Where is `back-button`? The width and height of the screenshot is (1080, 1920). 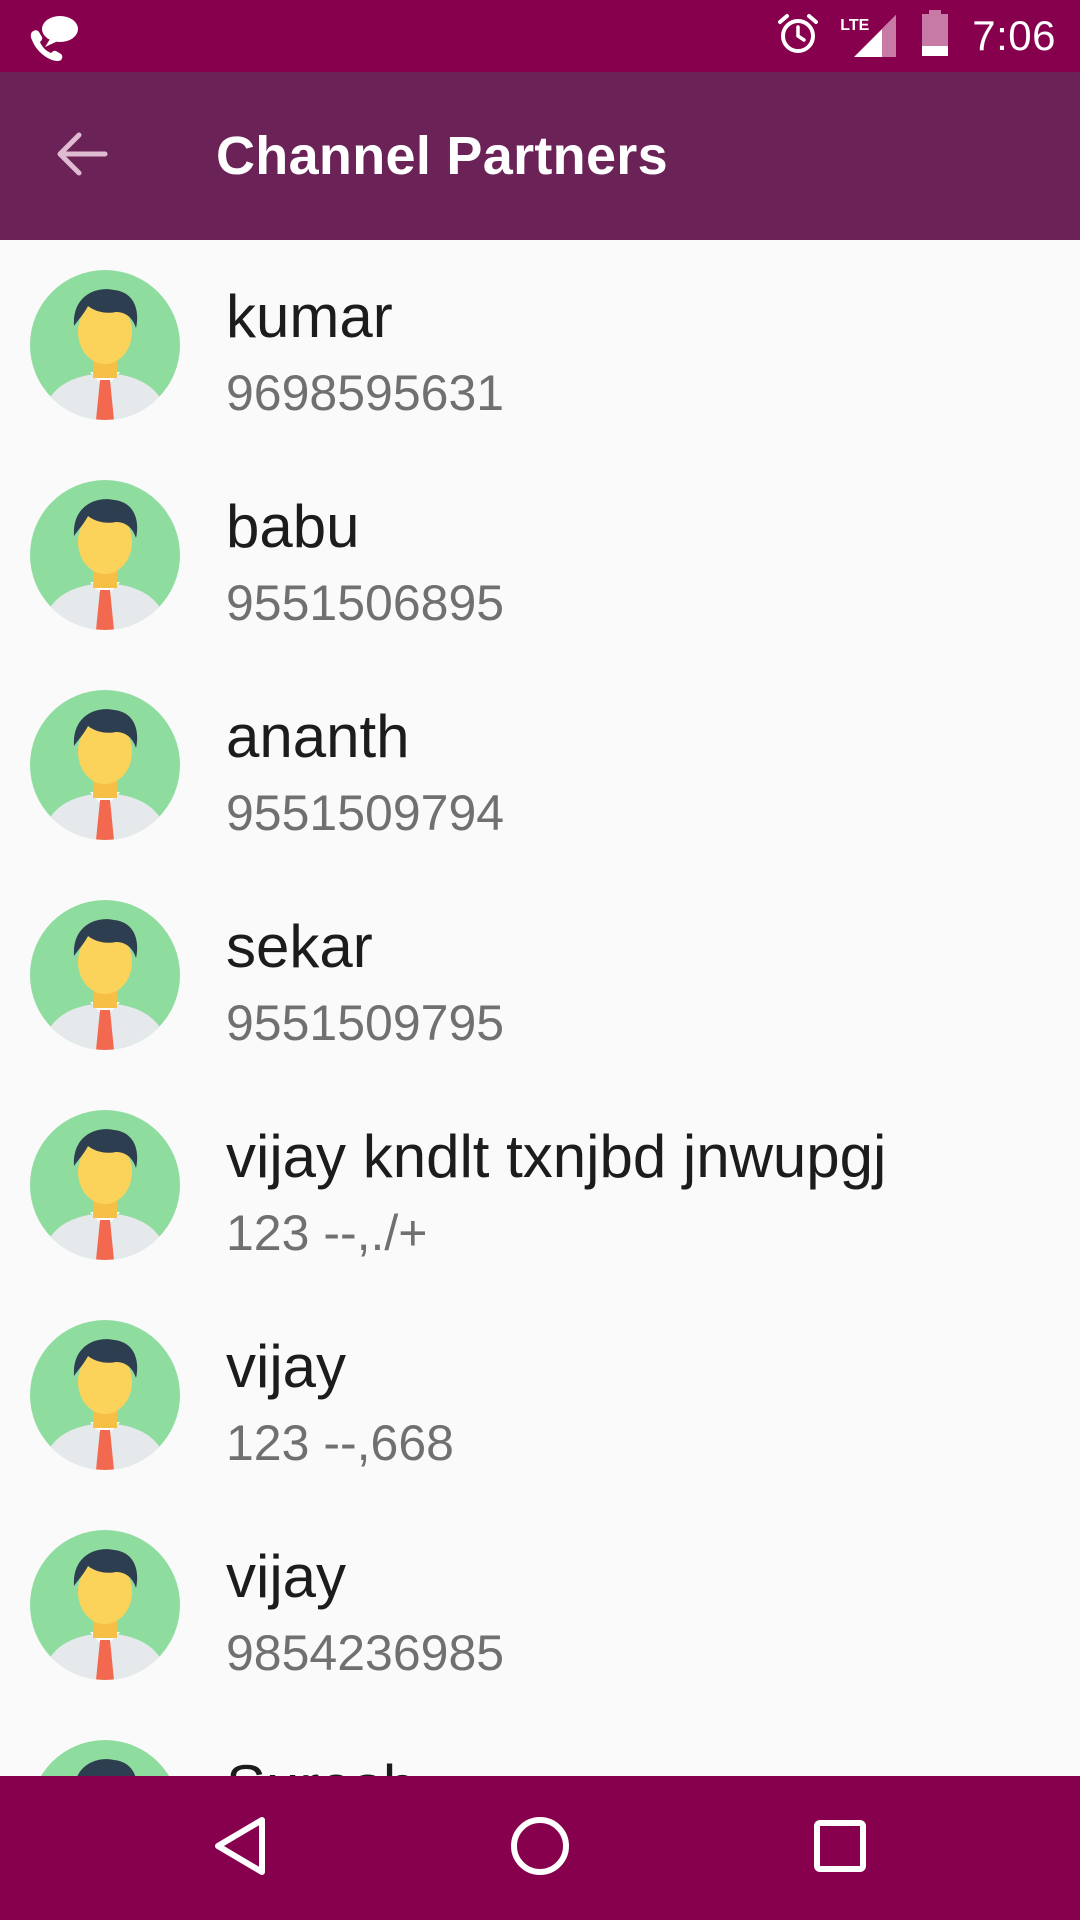 back-button is located at coordinates (82, 156).